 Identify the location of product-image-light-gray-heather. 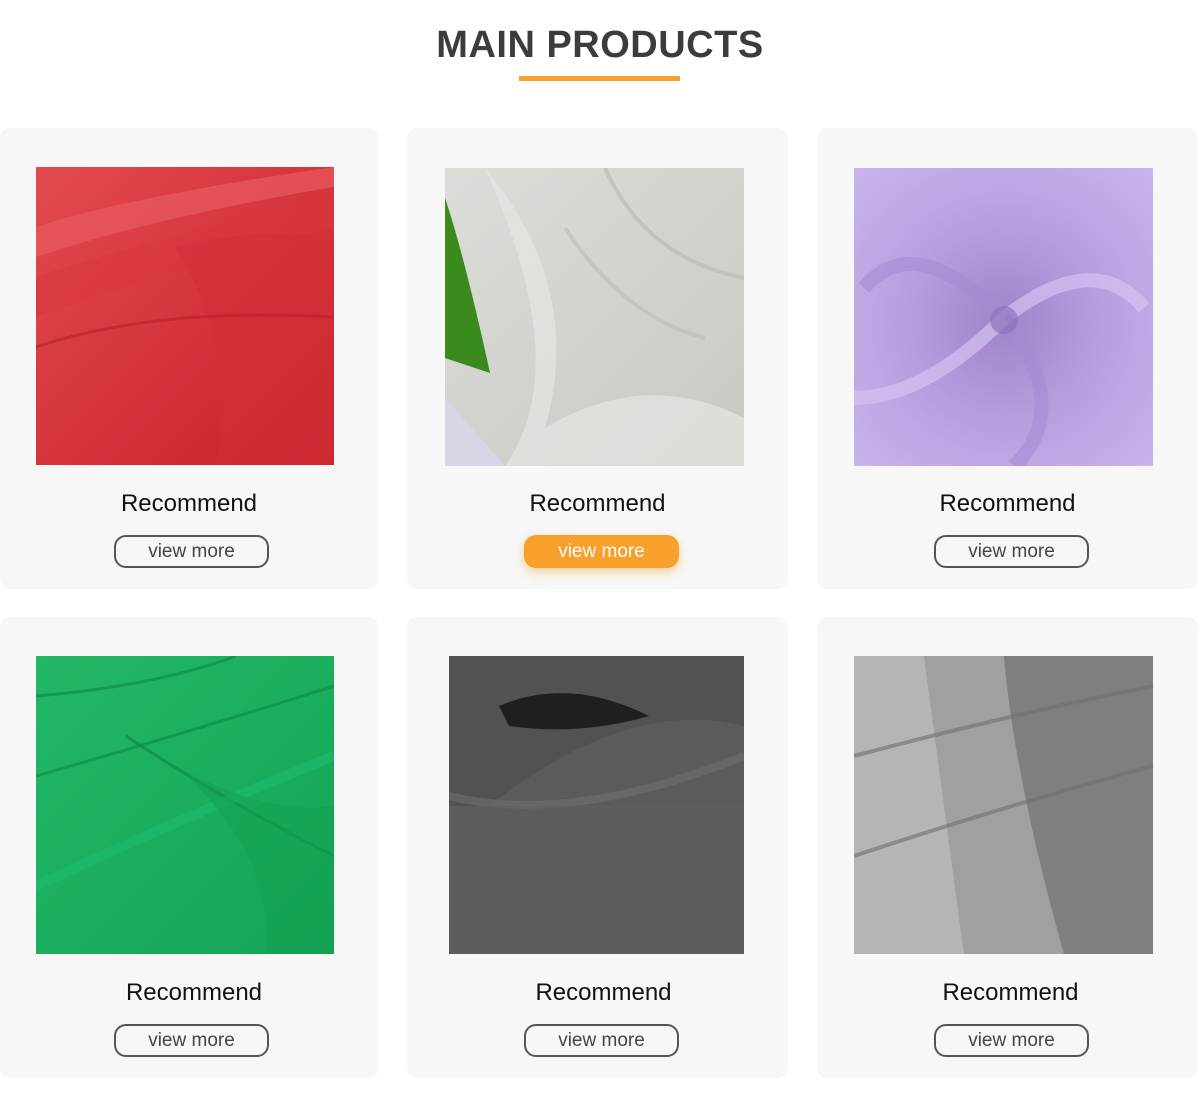
(594, 317).